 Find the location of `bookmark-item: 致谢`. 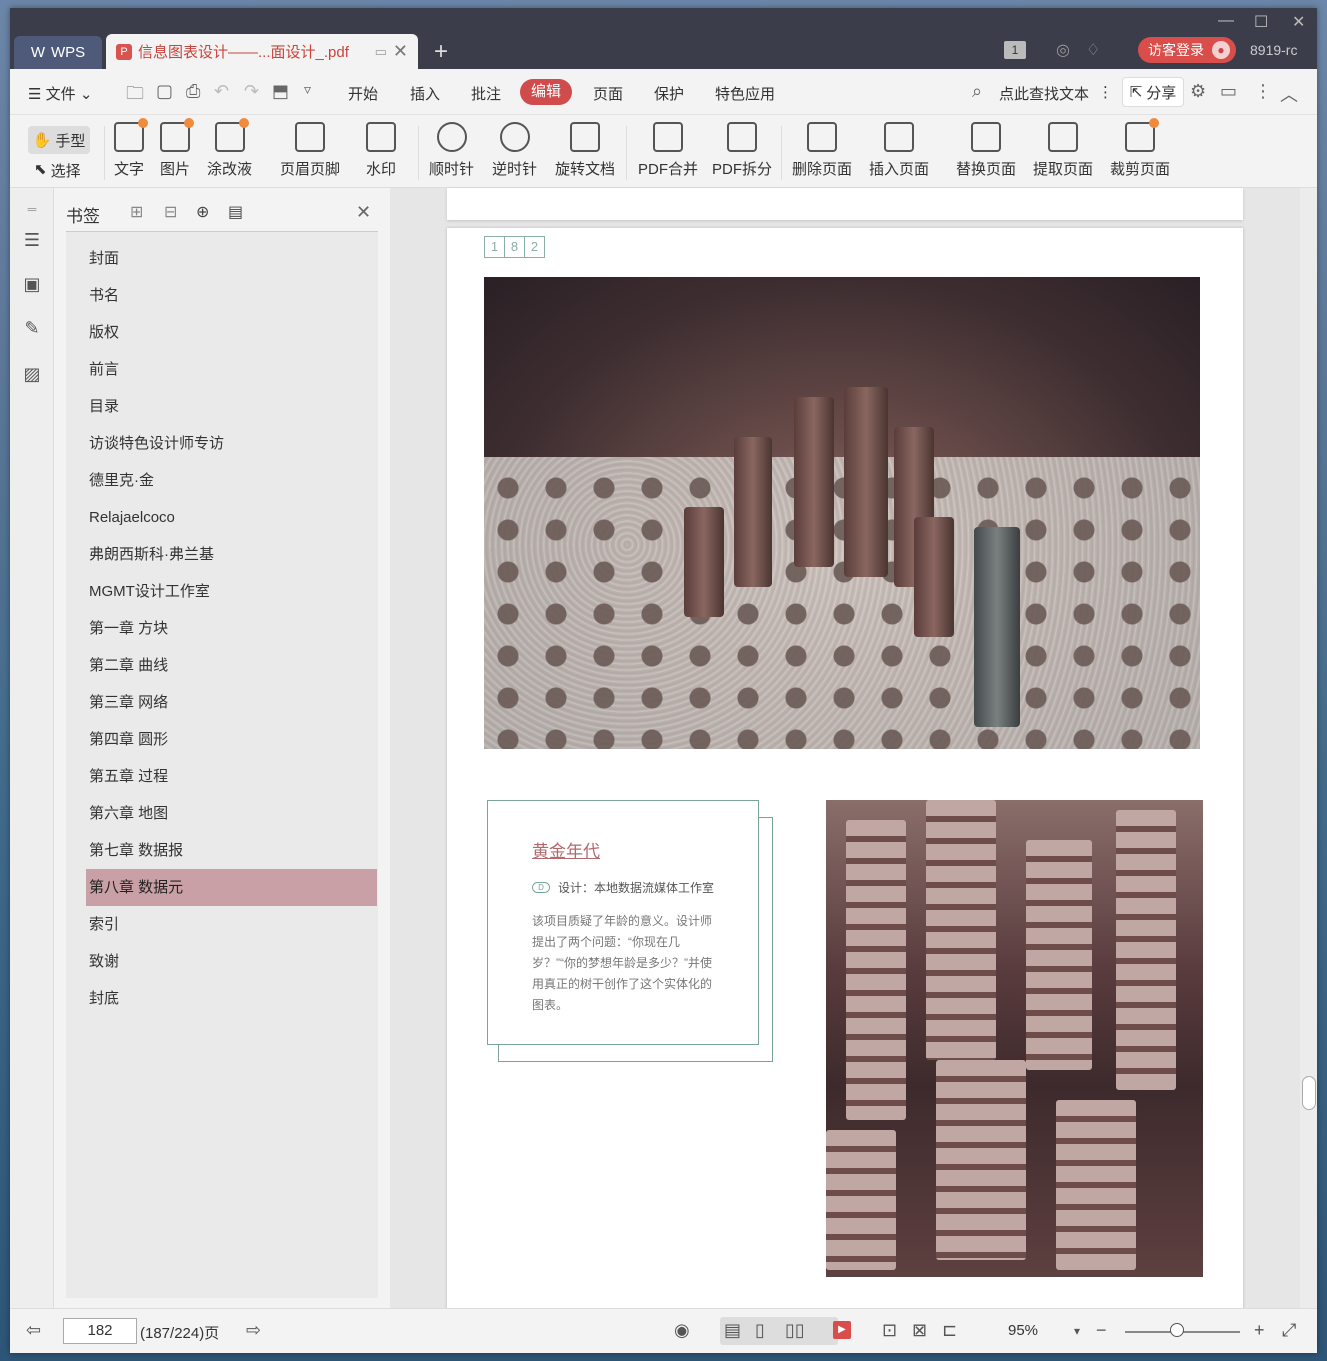

bookmark-item: 致谢 is located at coordinates (231, 961).